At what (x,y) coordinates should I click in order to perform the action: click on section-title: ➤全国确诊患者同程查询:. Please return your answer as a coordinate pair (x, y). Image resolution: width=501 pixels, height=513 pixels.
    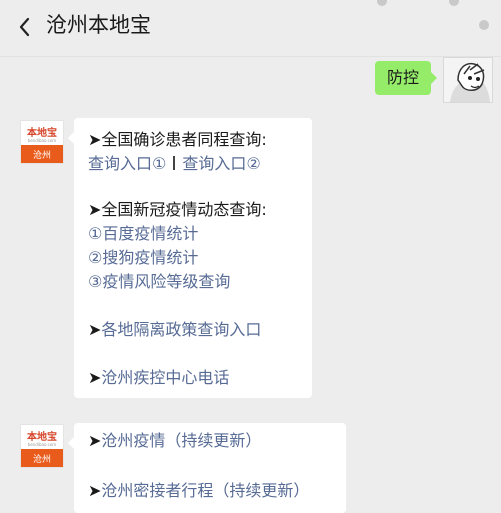
    Looking at the image, I should click on (177, 139).